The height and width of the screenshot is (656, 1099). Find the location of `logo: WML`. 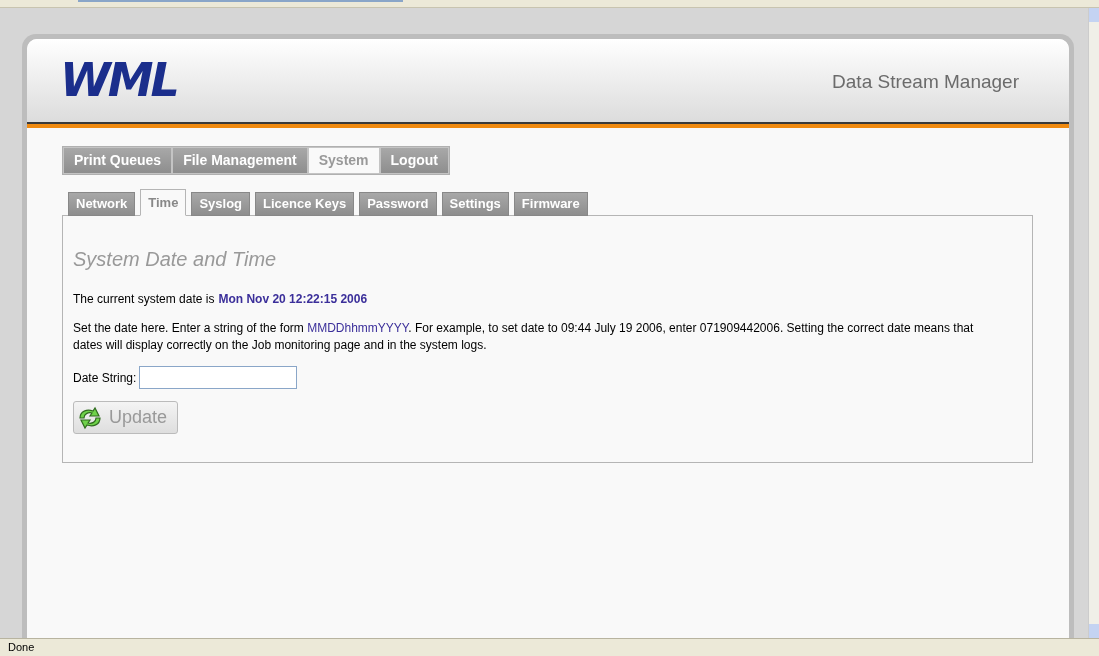

logo: WML is located at coordinates (118, 80).